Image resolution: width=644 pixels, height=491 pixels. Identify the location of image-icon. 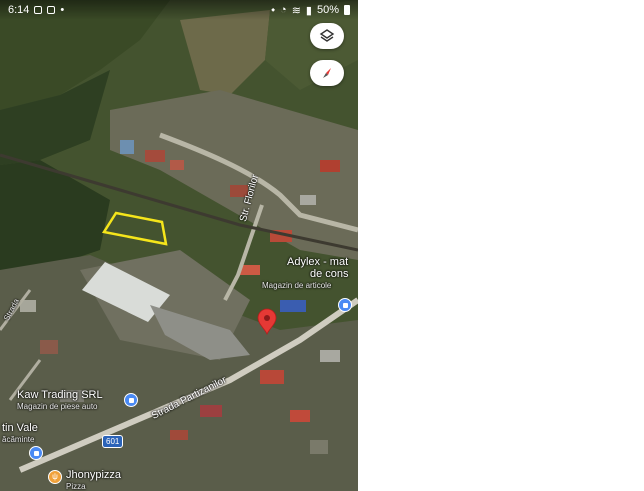
(38, 10).